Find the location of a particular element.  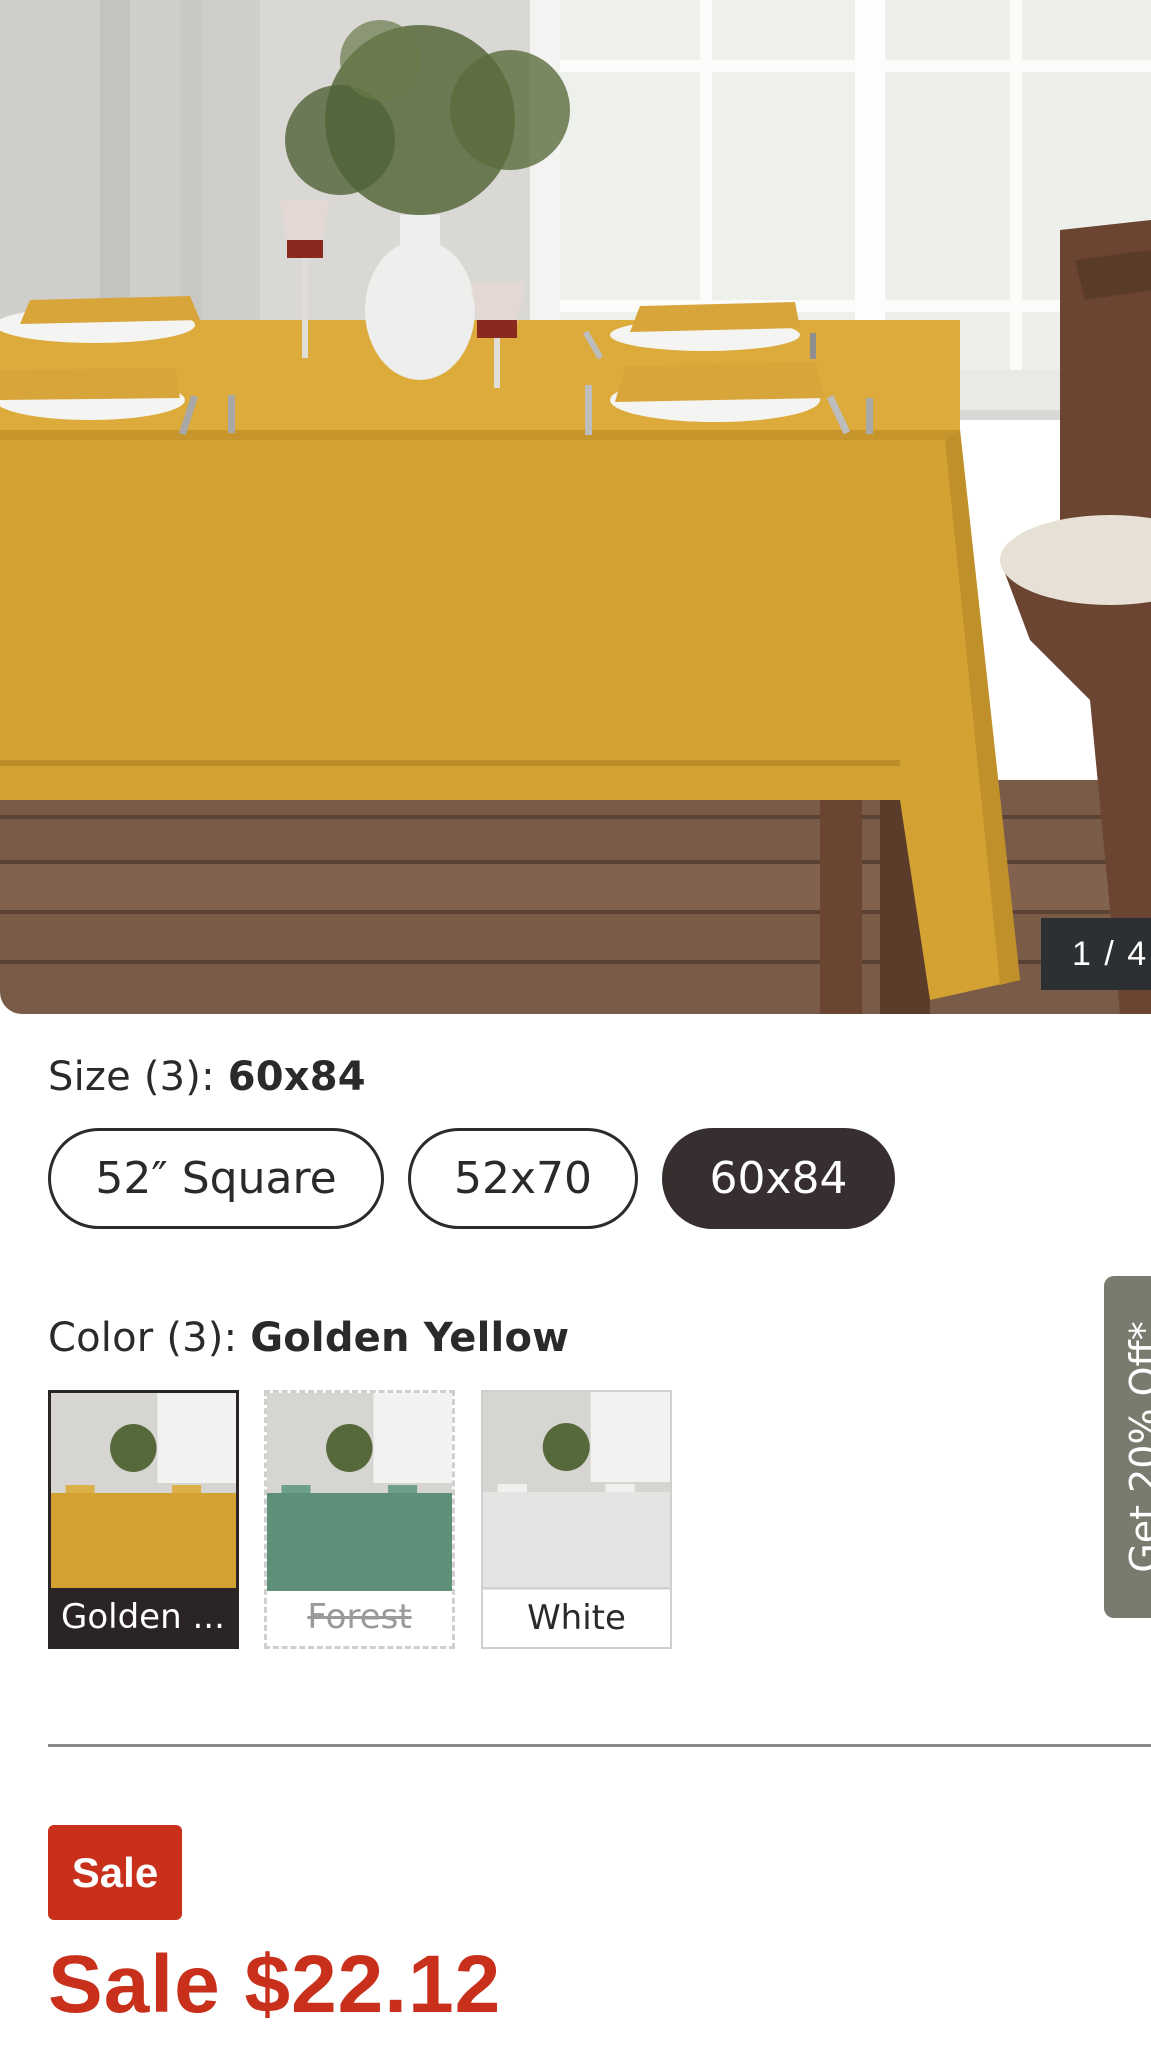

size-option-52-square: 52″ Square is located at coordinates (216, 1178).